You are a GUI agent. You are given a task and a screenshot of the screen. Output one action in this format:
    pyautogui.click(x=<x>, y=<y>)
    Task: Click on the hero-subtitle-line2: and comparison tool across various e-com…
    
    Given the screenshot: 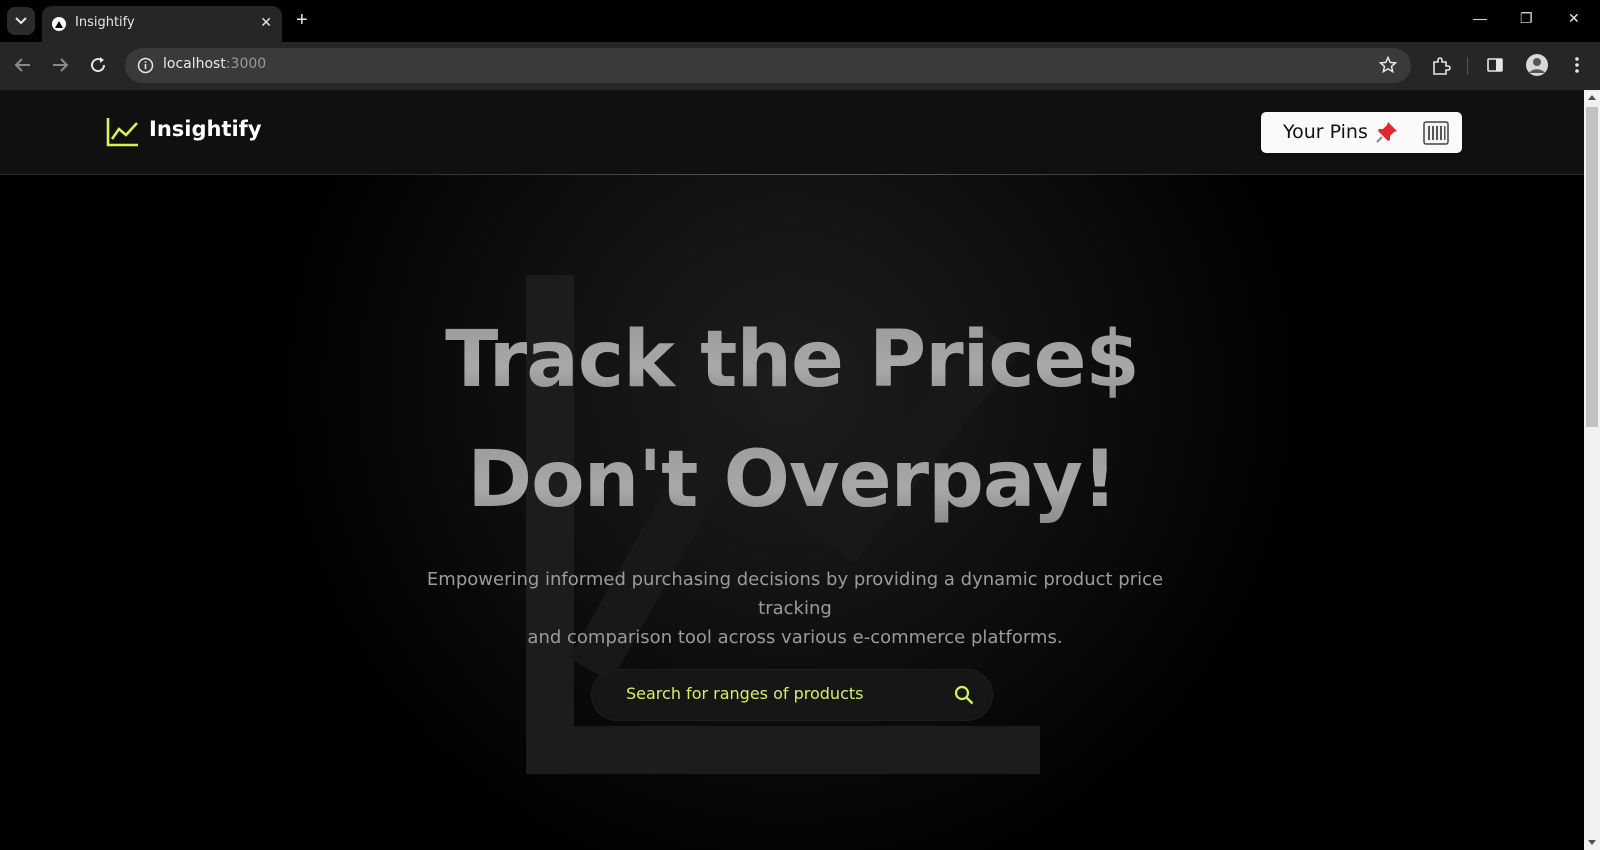 What is the action you would take?
    pyautogui.click(x=795, y=637)
    